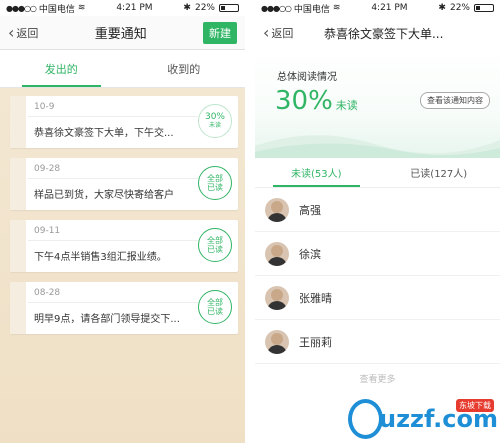 Image resolution: width=500 pixels, height=443 pixels. Describe the element at coordinates (439, 172) in the screenshot. I see `tab-read: 已读(127人)` at that location.